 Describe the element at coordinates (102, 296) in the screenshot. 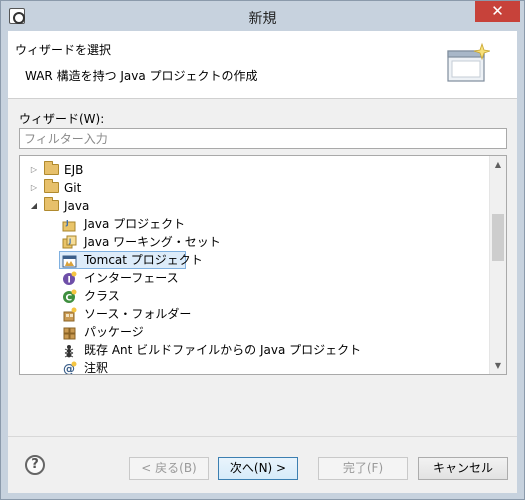

I see `tree-item-label: クラス` at that location.